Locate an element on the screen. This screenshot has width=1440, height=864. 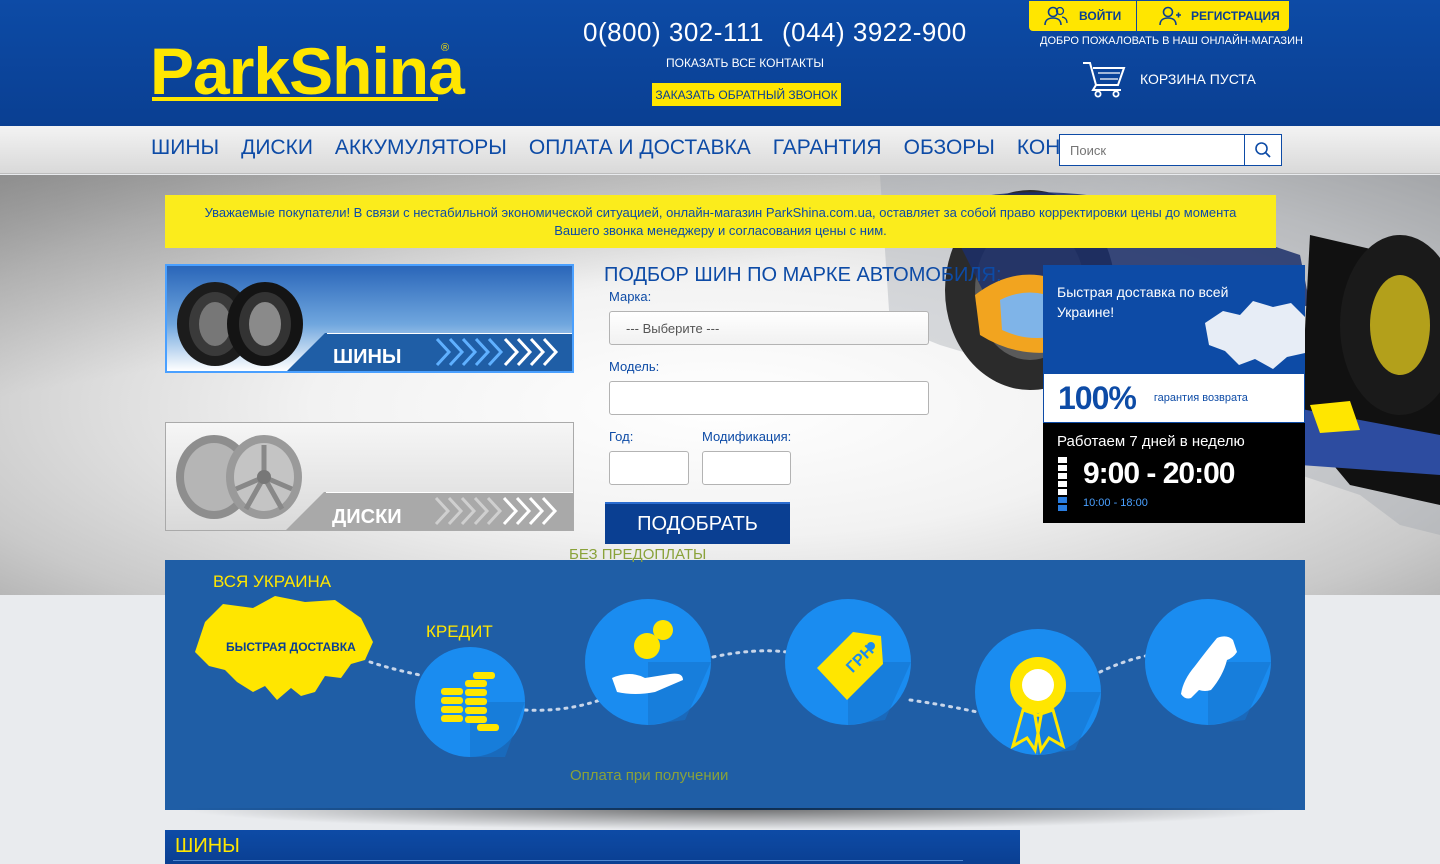
register-label: РЕГИСТРАЦИЯ is located at coordinates (1235, 16).